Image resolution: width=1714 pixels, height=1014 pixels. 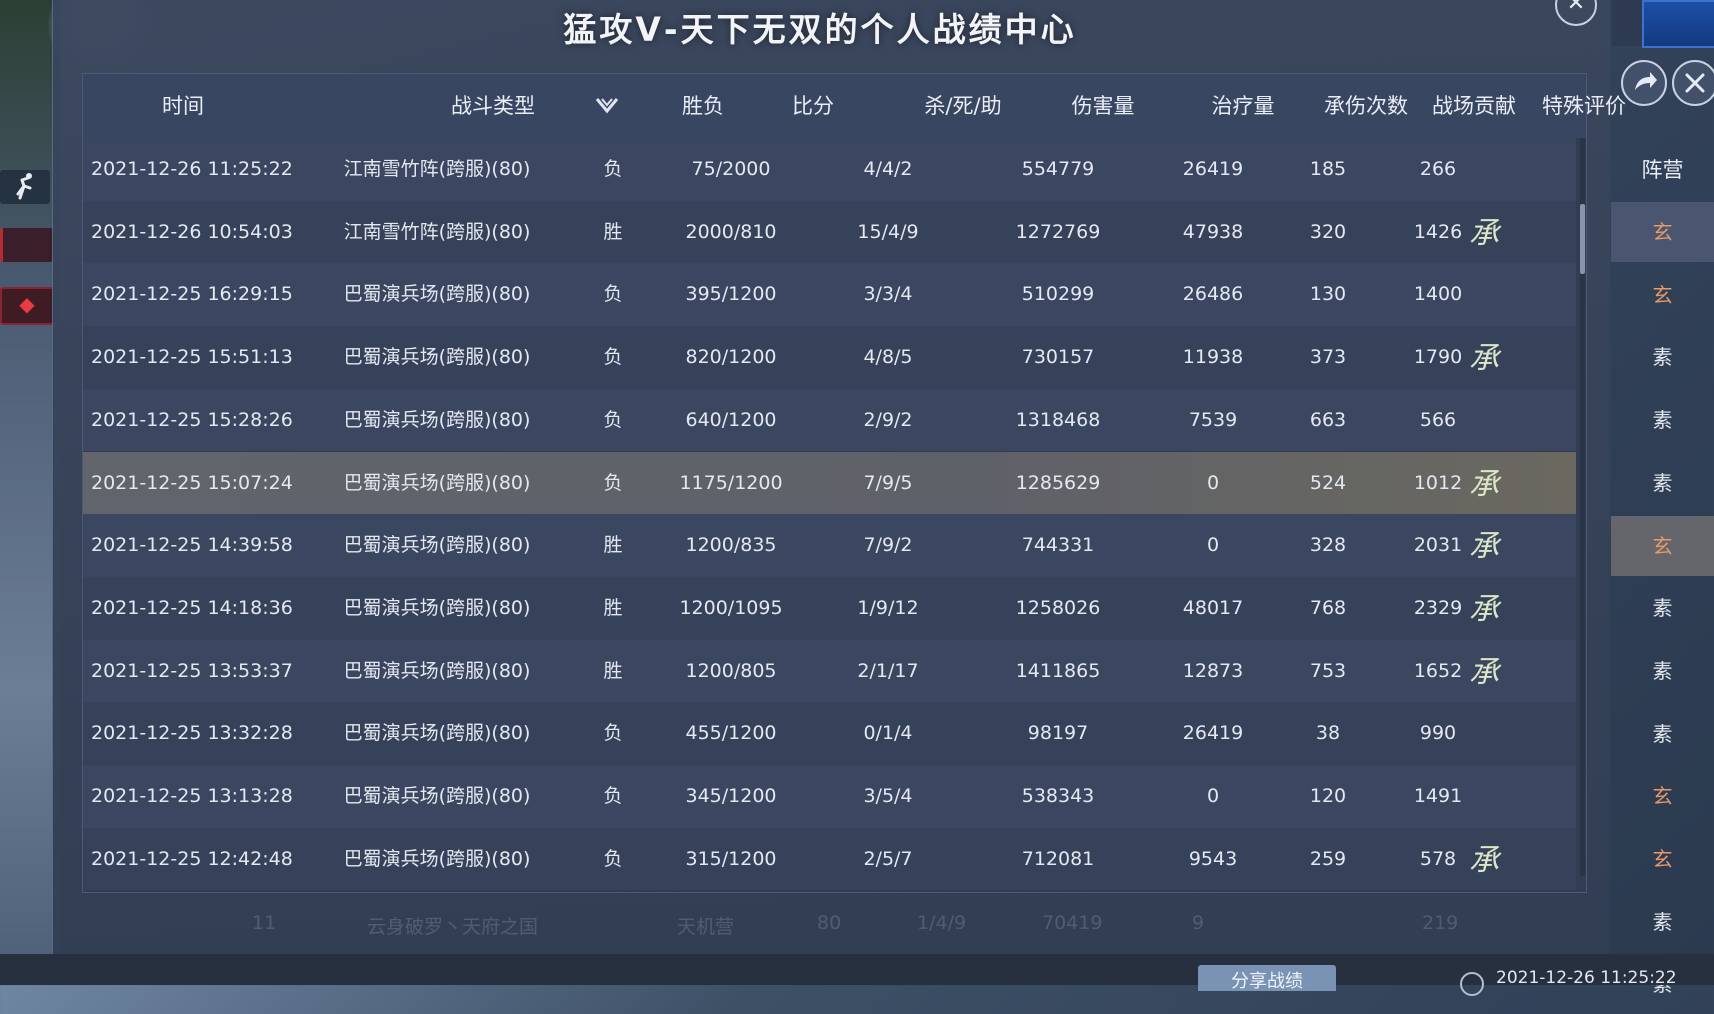 What do you see at coordinates (1662, 170) in the screenshot?
I see `col-camp: 阵营` at bounding box center [1662, 170].